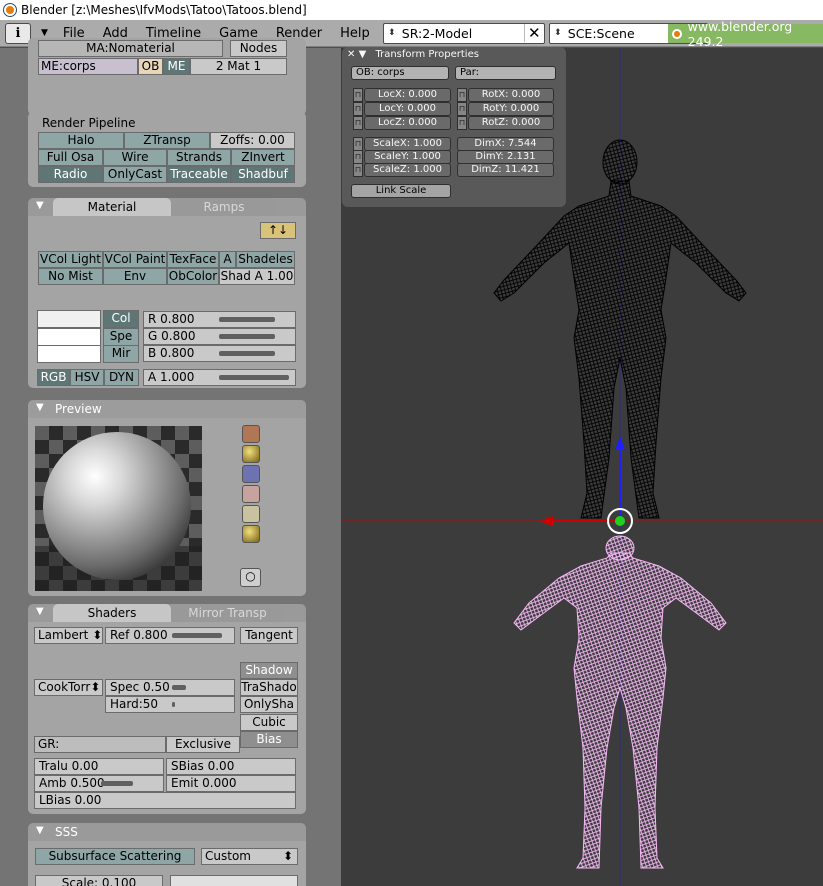  I want to click on parent-field: Par:, so click(505, 73).